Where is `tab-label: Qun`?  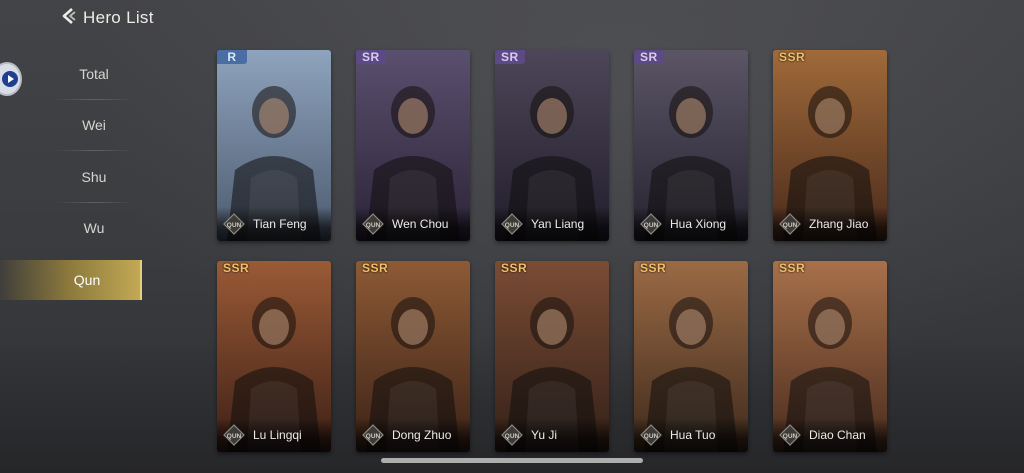 tab-label: Qun is located at coordinates (87, 280).